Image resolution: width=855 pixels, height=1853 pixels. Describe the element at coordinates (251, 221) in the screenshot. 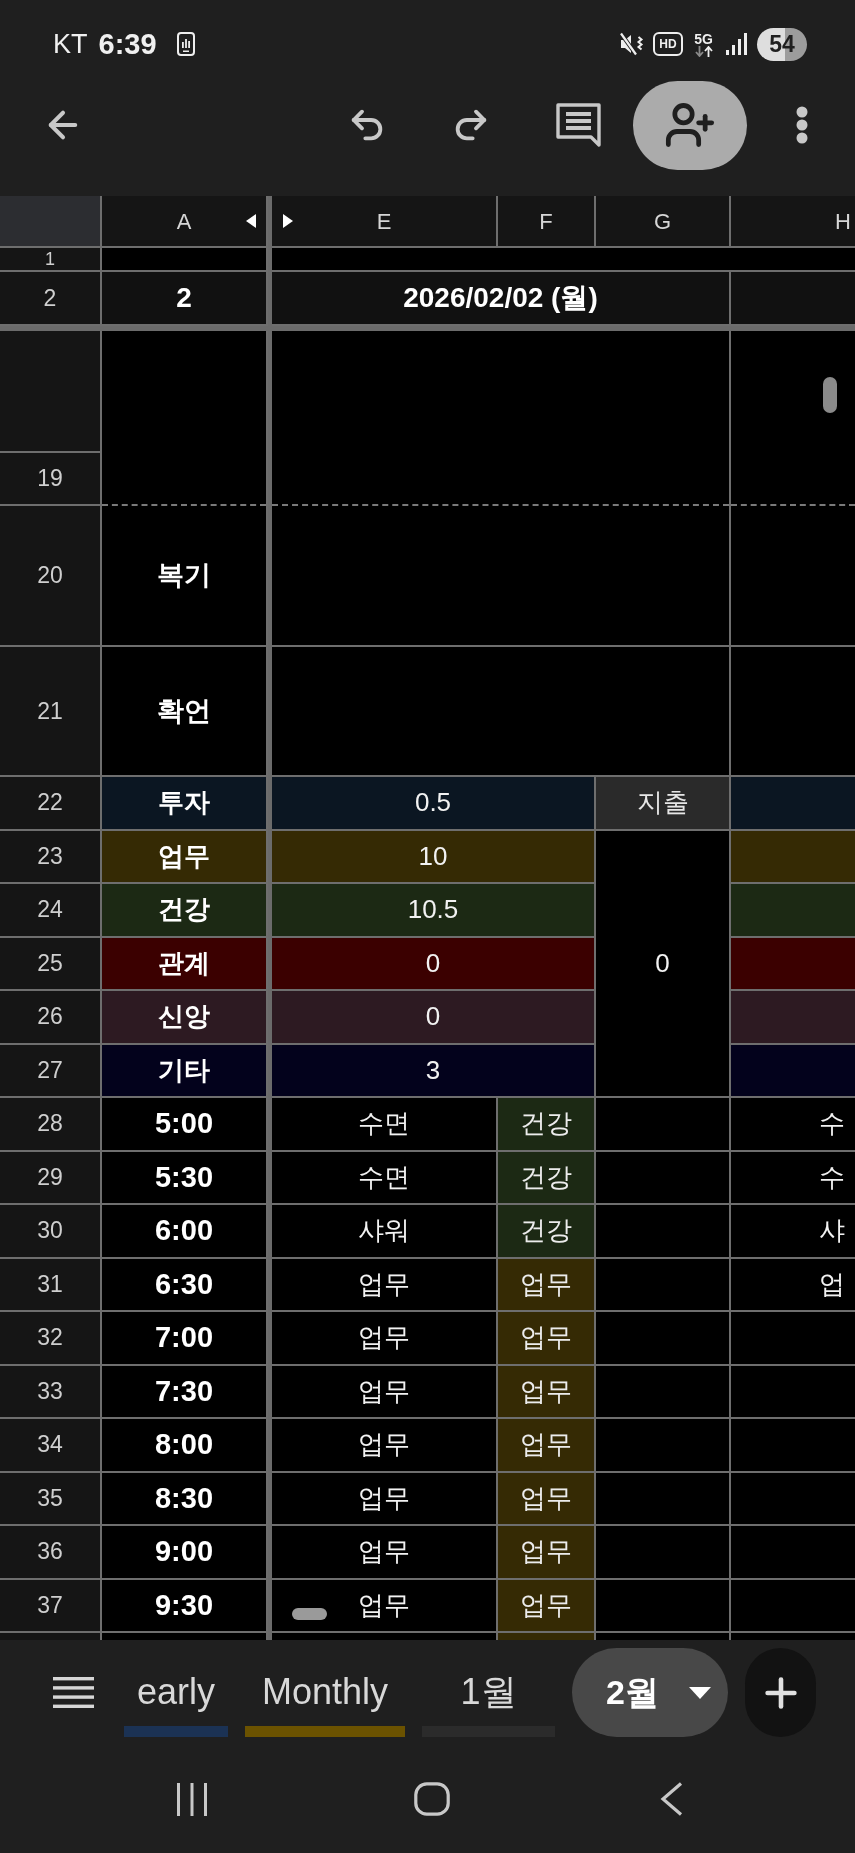

I see `left-triangle-icon` at that location.